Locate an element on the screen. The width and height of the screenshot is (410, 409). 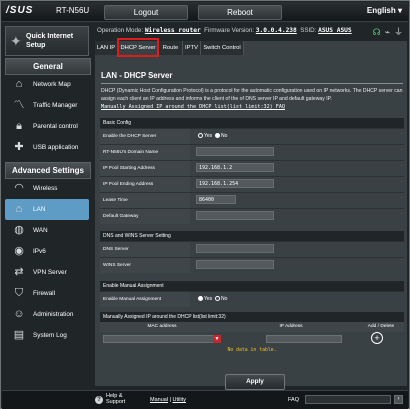
sidebar-item-label: System Log is located at coordinates (50, 335).